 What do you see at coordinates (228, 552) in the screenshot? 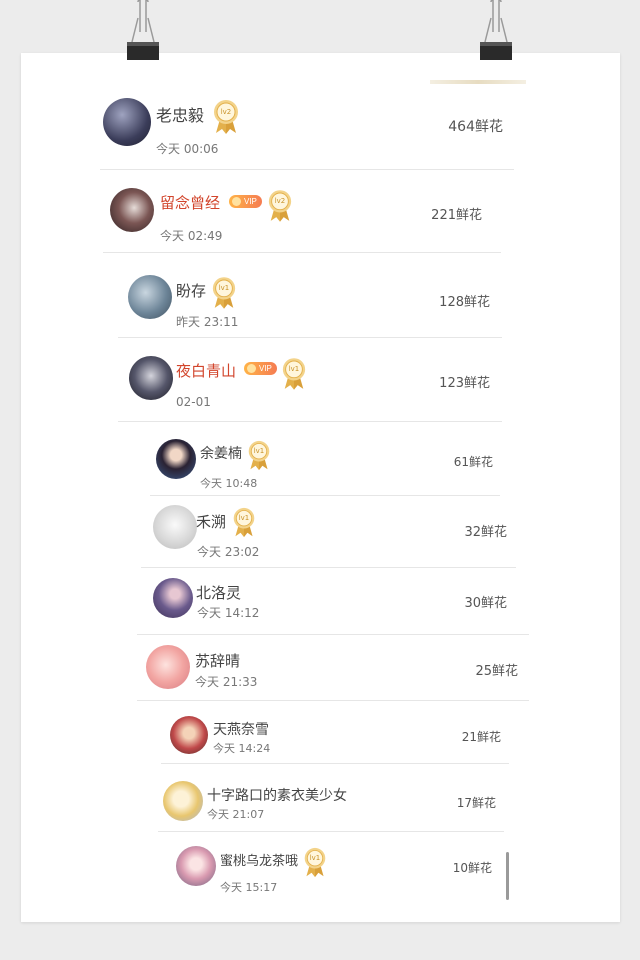
I see `post-time: 今天 23:02` at bounding box center [228, 552].